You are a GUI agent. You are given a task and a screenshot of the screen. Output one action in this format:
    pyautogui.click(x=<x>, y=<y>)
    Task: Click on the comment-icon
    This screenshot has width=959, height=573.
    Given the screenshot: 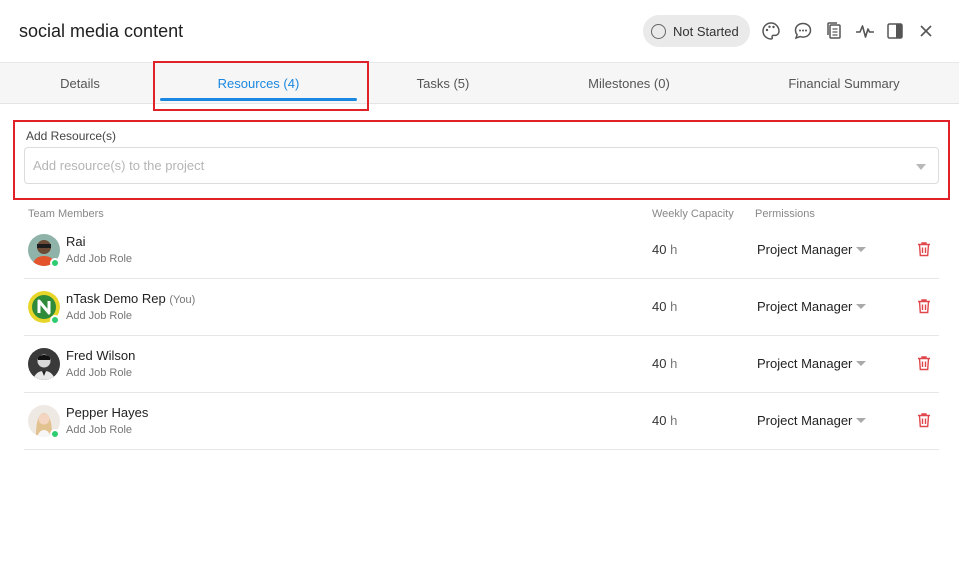 What is the action you would take?
    pyautogui.click(x=803, y=31)
    